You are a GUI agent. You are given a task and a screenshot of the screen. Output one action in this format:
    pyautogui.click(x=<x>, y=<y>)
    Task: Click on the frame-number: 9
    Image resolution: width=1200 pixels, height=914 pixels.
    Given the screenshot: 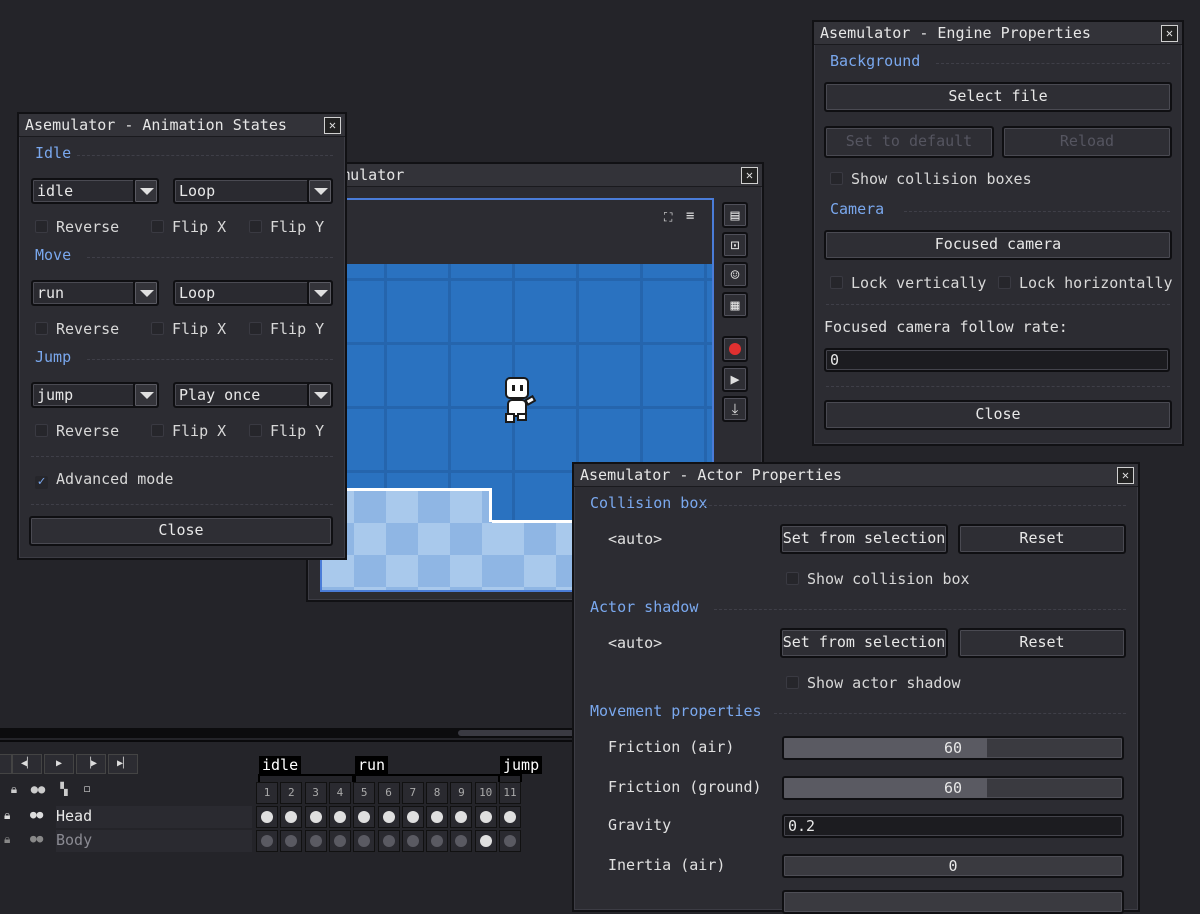 What is the action you would take?
    pyautogui.click(x=461, y=793)
    